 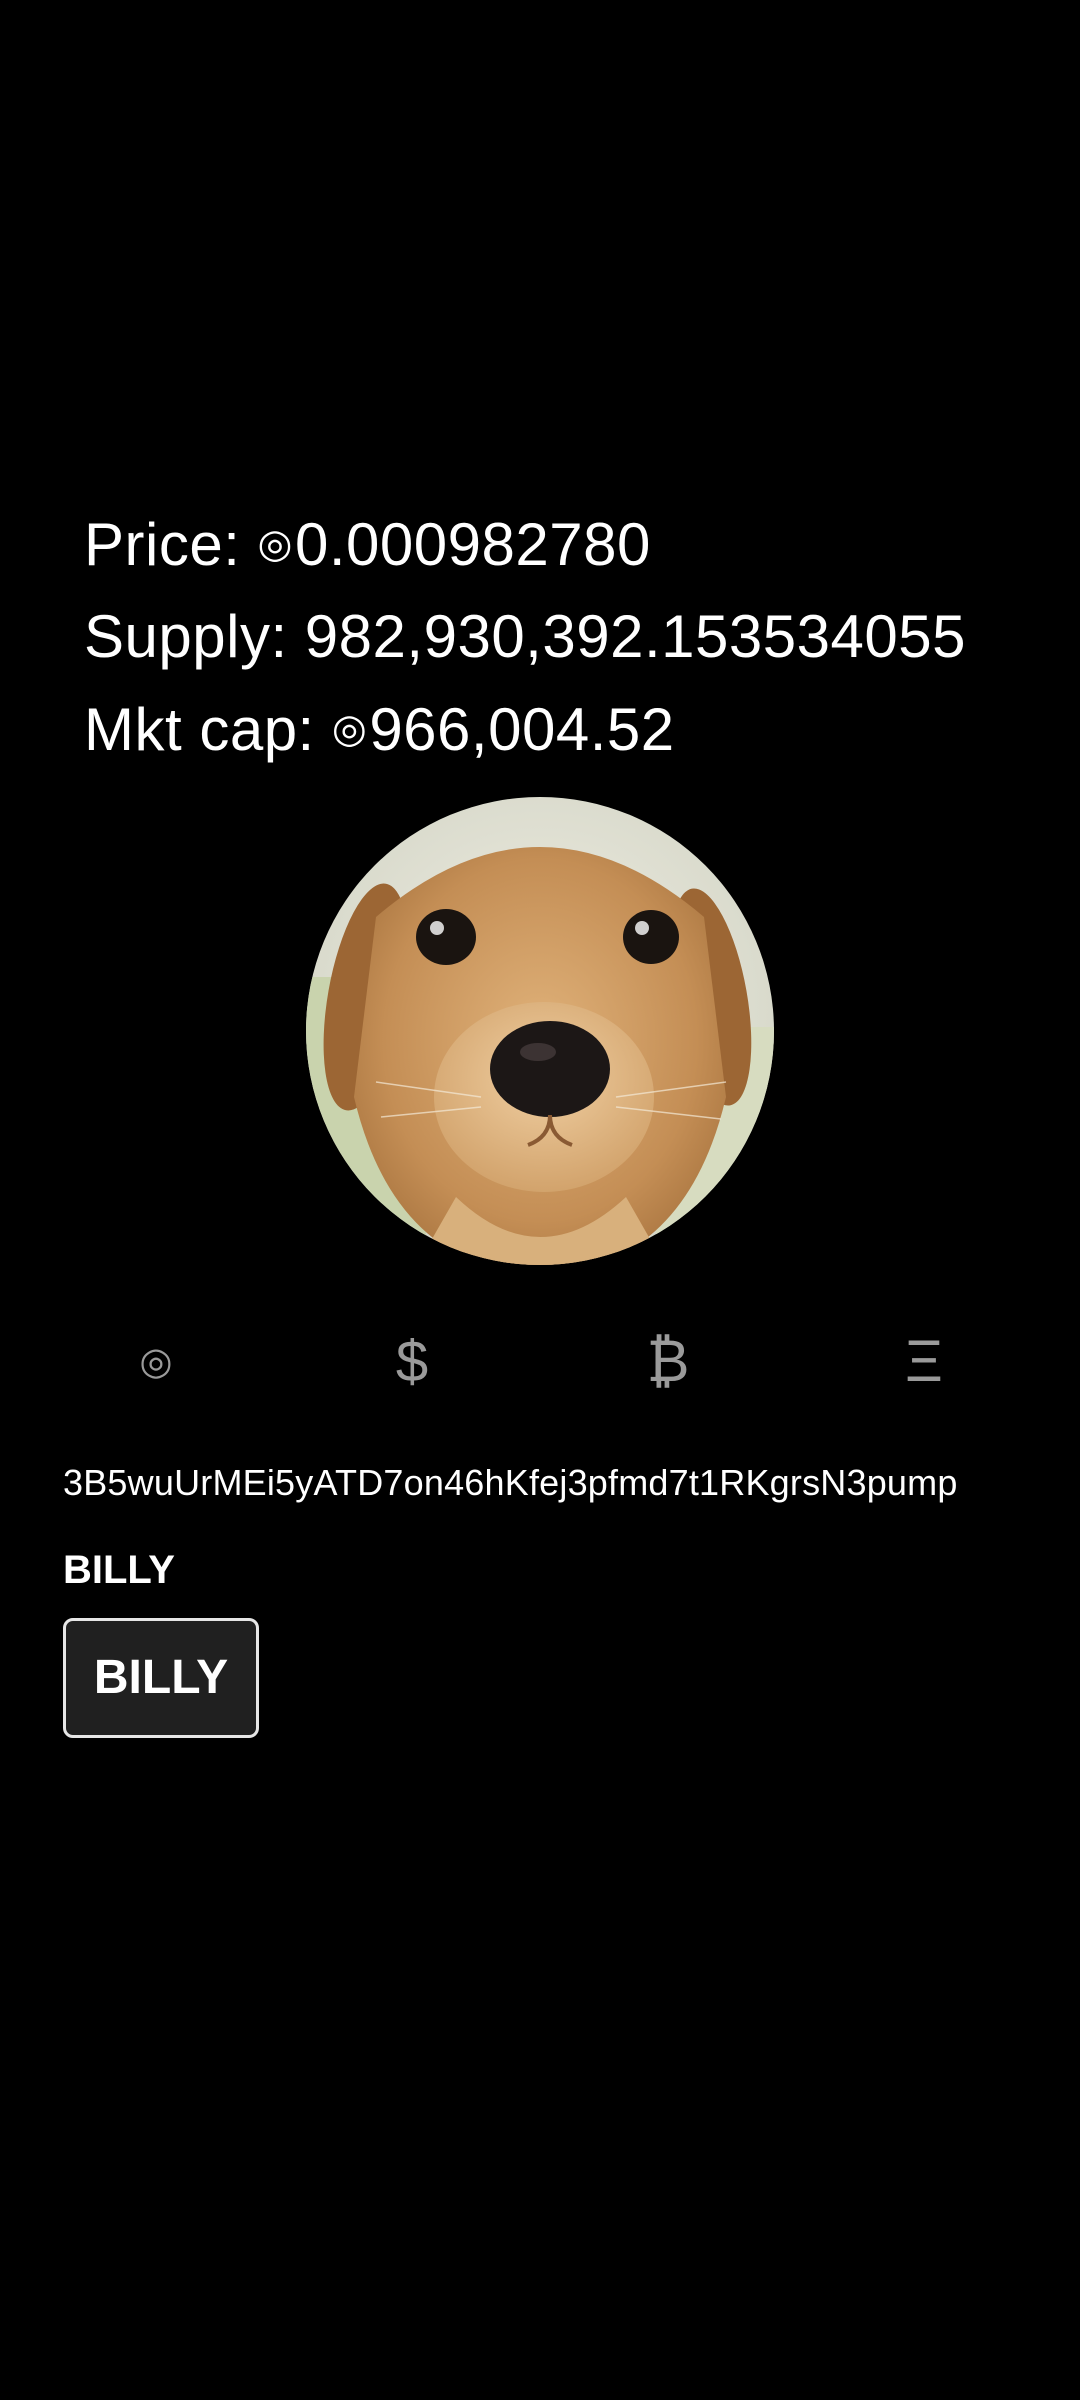 I want to click on price-line: Price: ◎0.000982780, so click(x=564, y=544).